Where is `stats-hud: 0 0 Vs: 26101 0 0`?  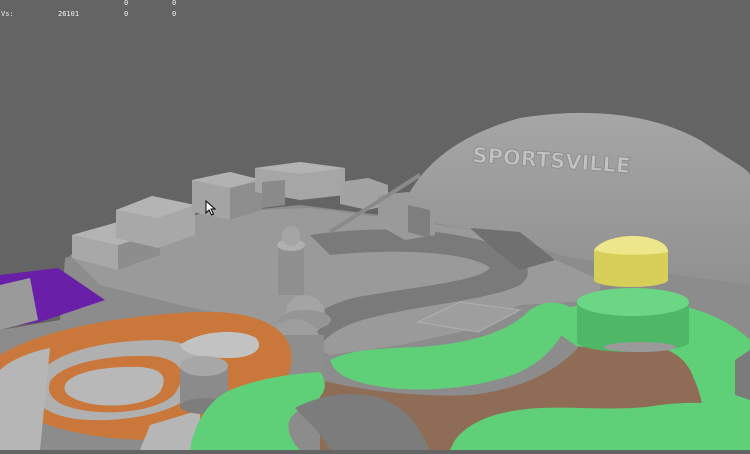
stats-hud: 0 0 Vs: 26101 0 0 is located at coordinates (100, 10).